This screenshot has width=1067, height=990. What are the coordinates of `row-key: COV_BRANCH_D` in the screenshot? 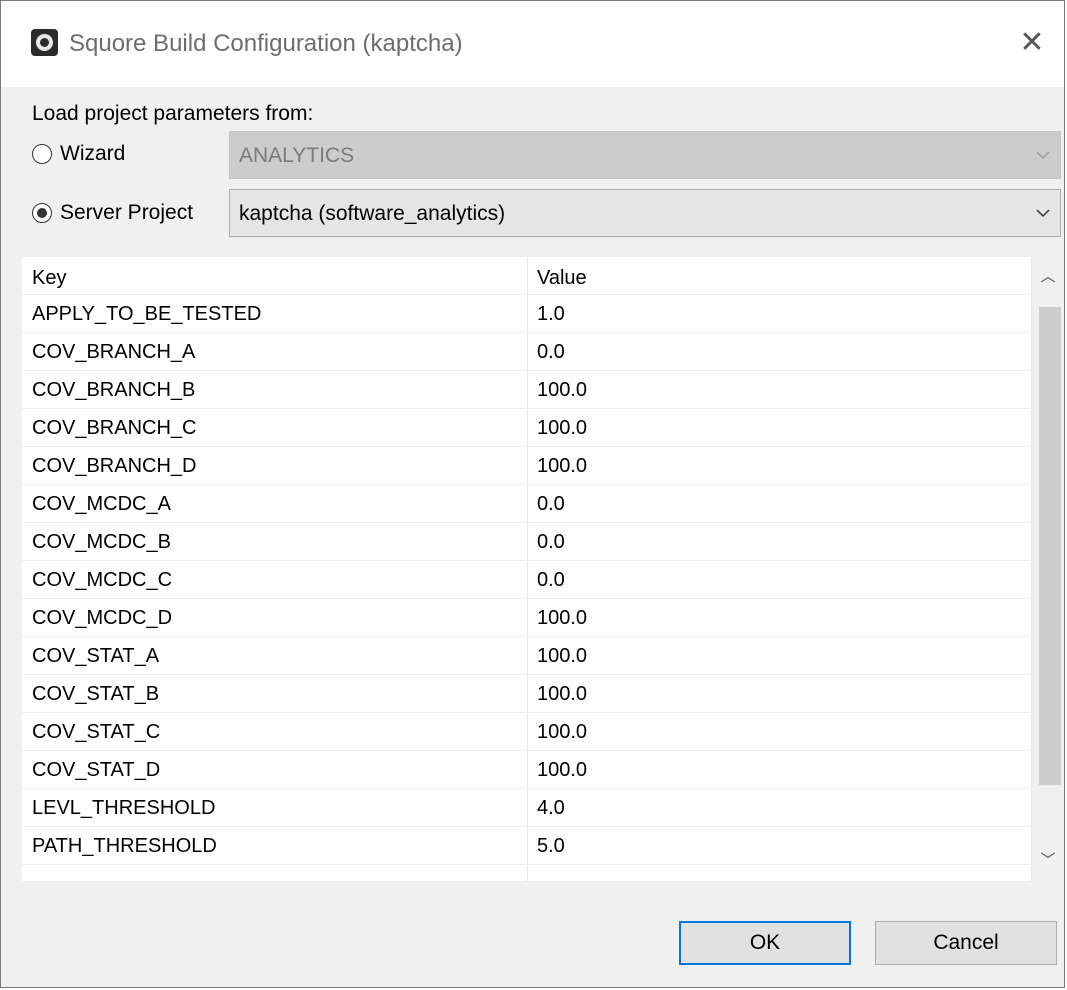 It's located at (114, 466).